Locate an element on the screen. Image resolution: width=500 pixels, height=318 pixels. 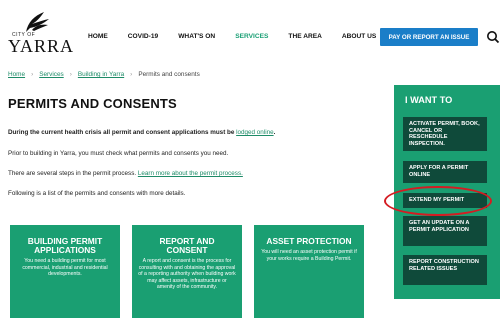
logo-name: YARRA is located at coordinates (41, 46).